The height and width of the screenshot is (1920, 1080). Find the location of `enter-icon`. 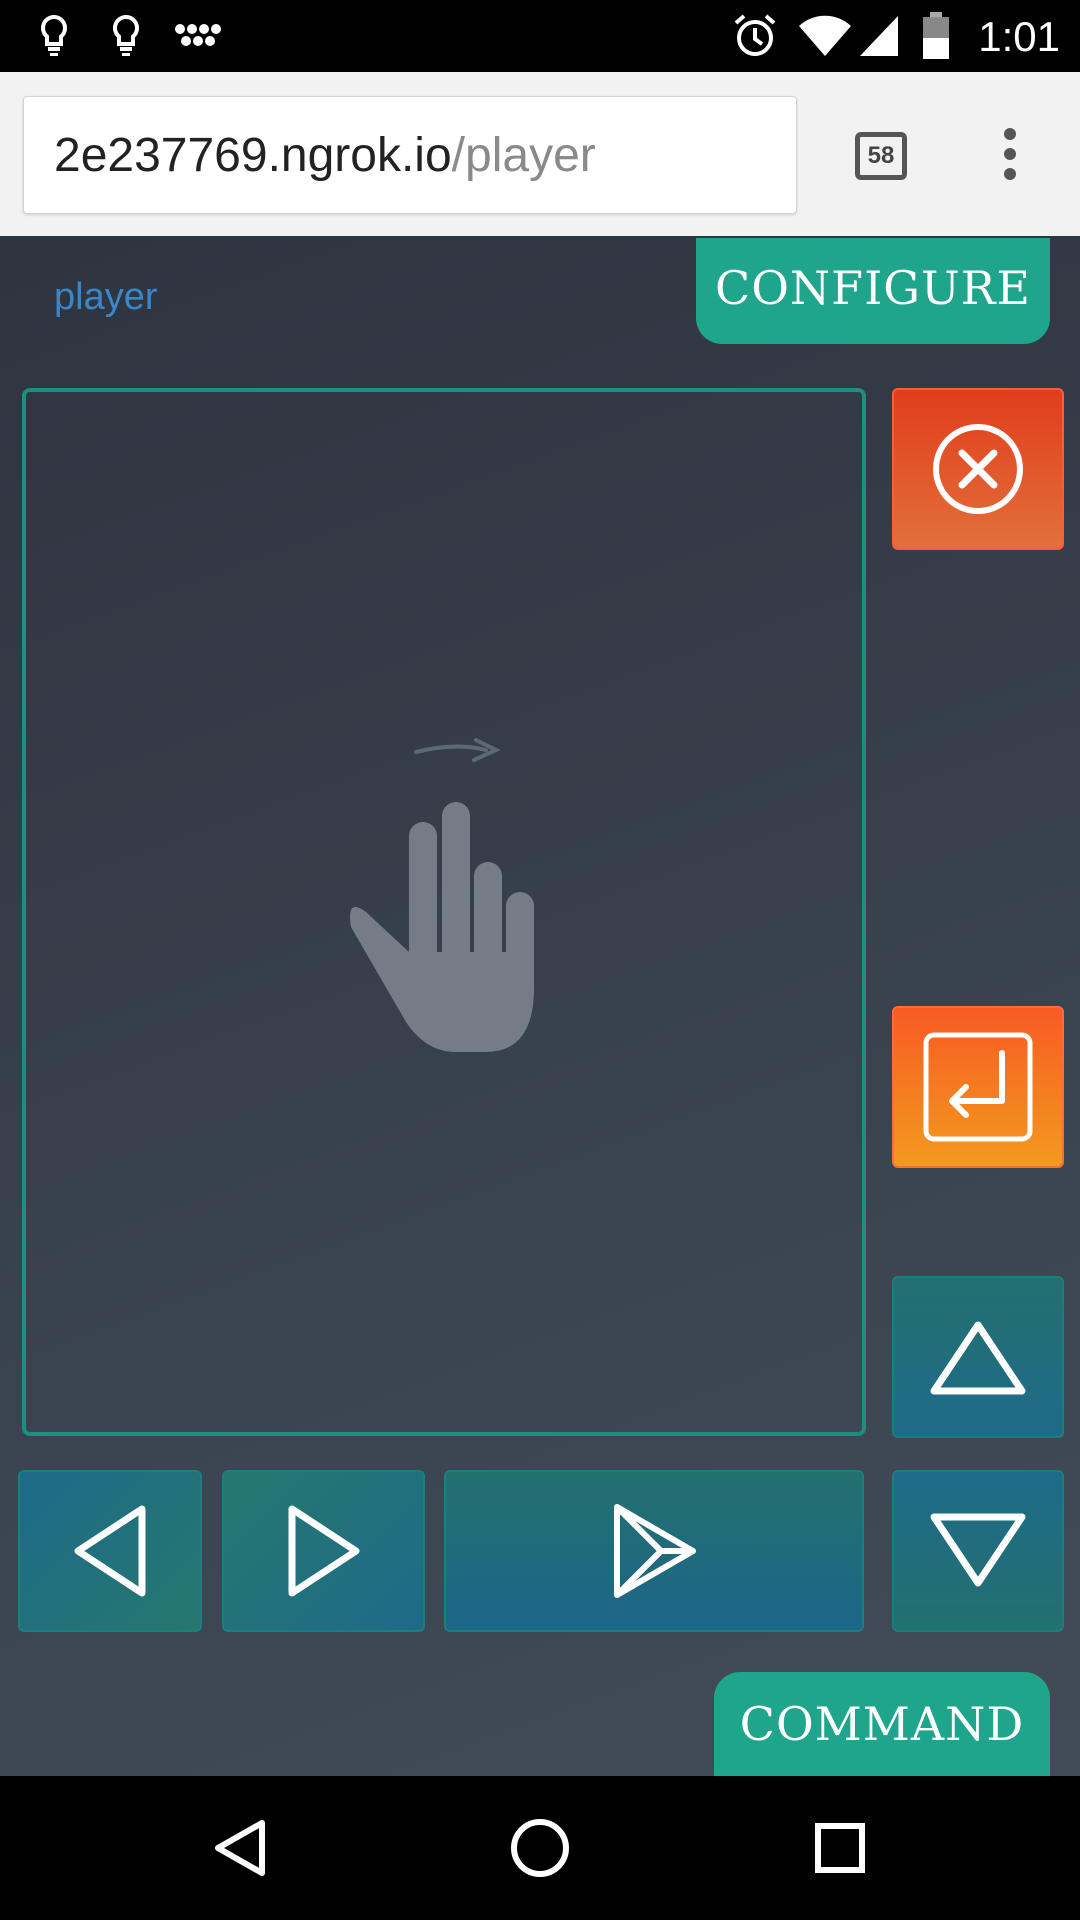

enter-icon is located at coordinates (978, 1087).